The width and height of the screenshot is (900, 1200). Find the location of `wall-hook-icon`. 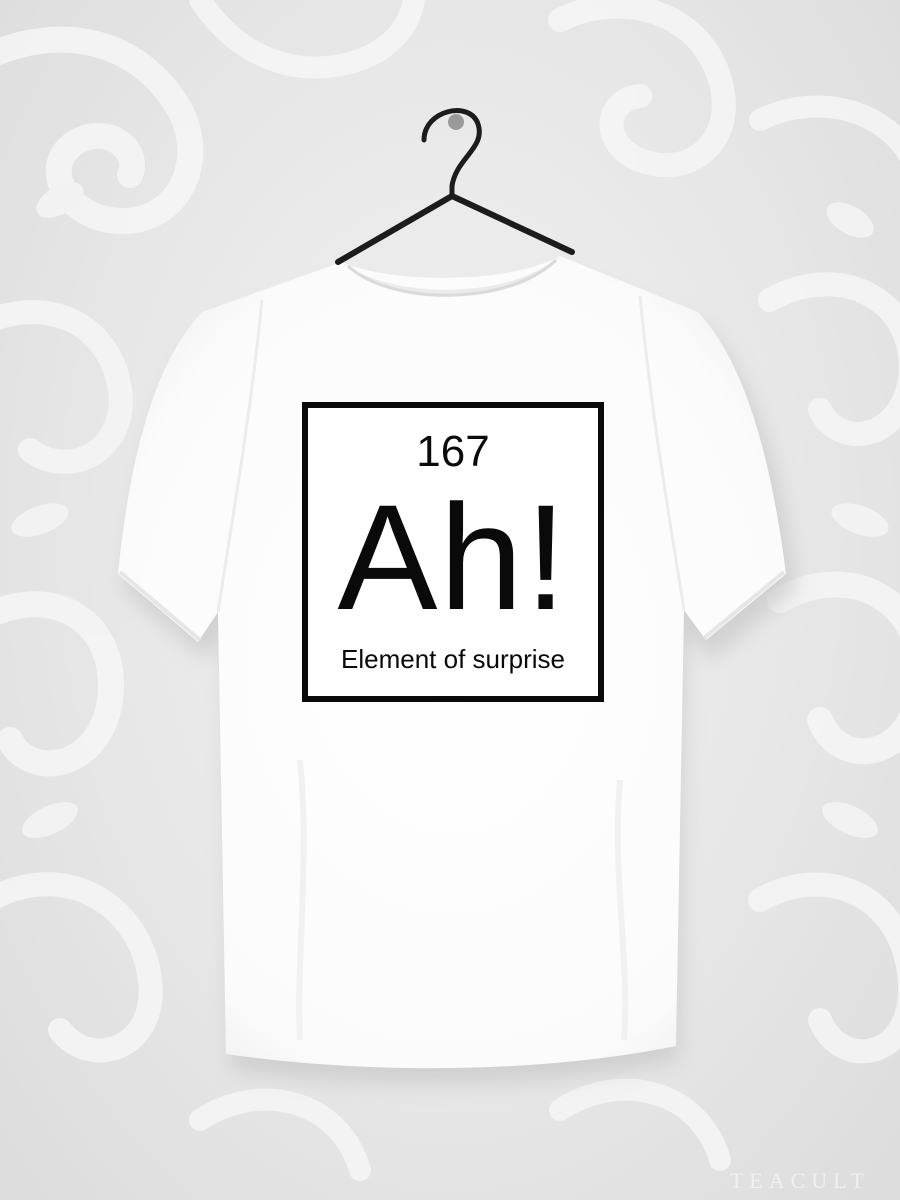

wall-hook-icon is located at coordinates (456, 122).